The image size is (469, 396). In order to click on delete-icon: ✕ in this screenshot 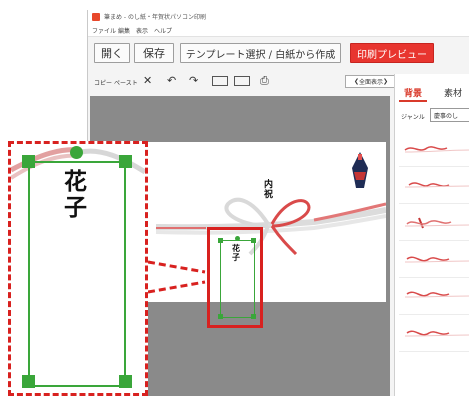, I will do `click(147, 81)`.